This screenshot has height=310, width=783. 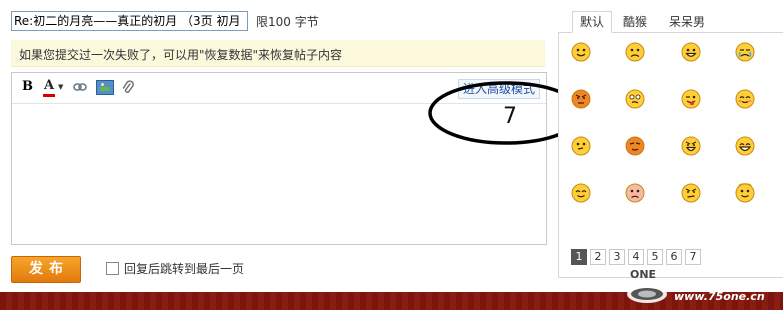 I want to click on page-4: 4, so click(x=636, y=257).